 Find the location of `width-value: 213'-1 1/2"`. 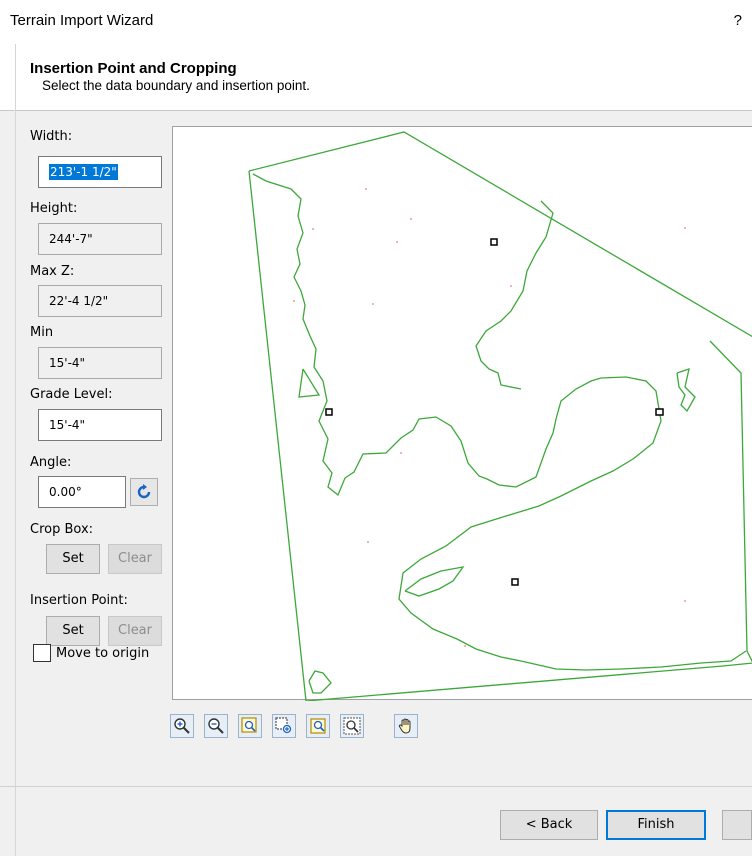

width-value: 213'-1 1/2" is located at coordinates (83, 172).